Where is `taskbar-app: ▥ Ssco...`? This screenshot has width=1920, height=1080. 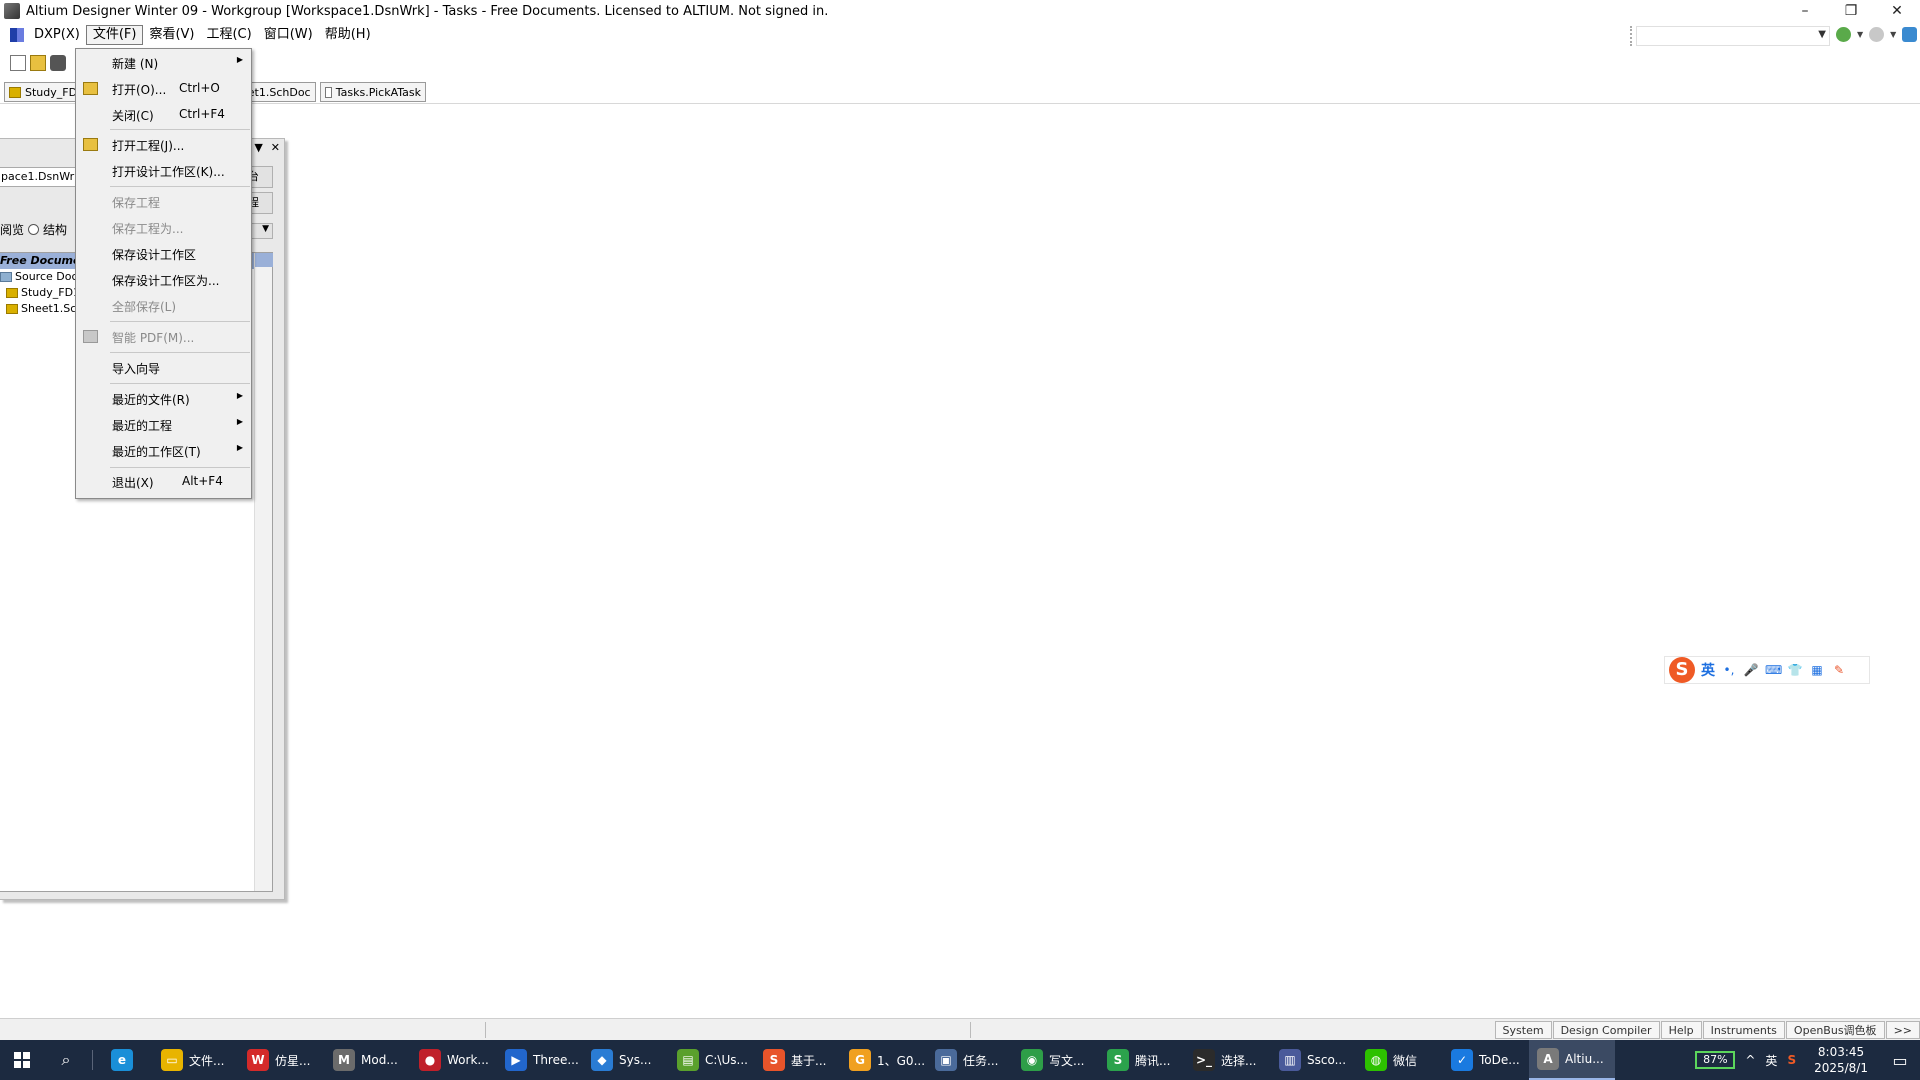
taskbar-app: ▥ Ssco... is located at coordinates (1314, 1060).